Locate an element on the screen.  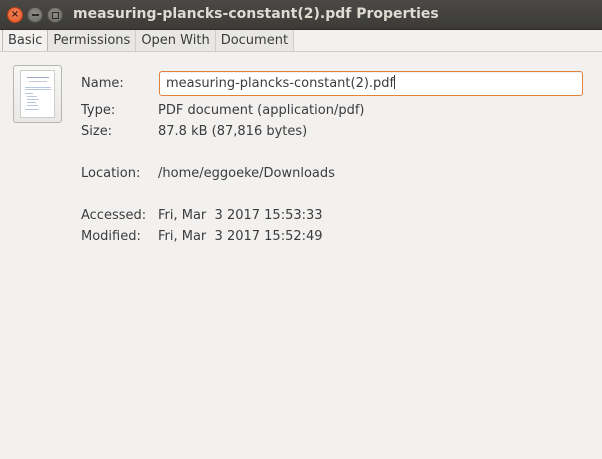
minimize-icon is located at coordinates (35, 15).